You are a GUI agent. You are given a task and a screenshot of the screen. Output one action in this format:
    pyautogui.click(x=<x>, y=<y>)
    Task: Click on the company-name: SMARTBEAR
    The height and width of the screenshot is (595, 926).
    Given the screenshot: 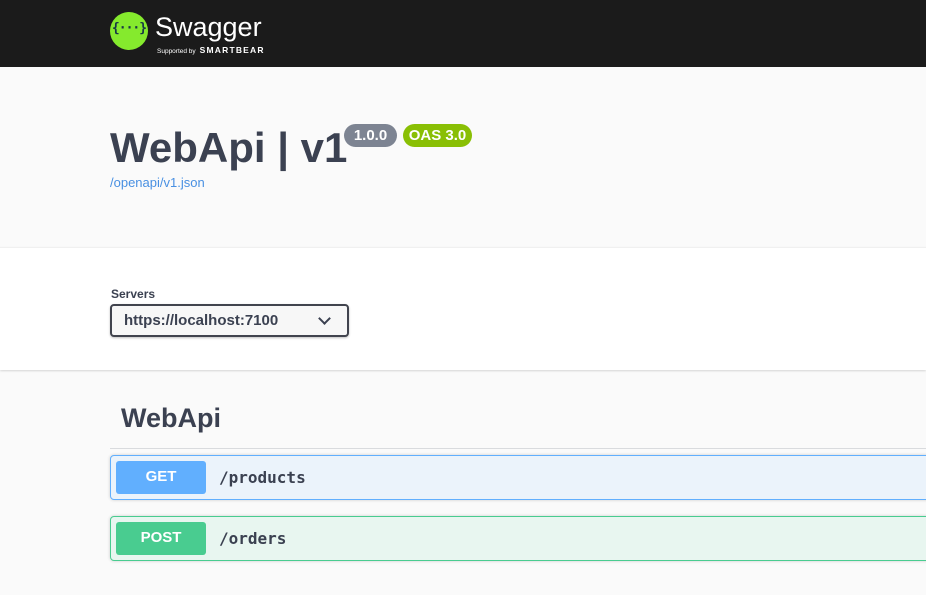 What is the action you would take?
    pyautogui.click(x=232, y=50)
    